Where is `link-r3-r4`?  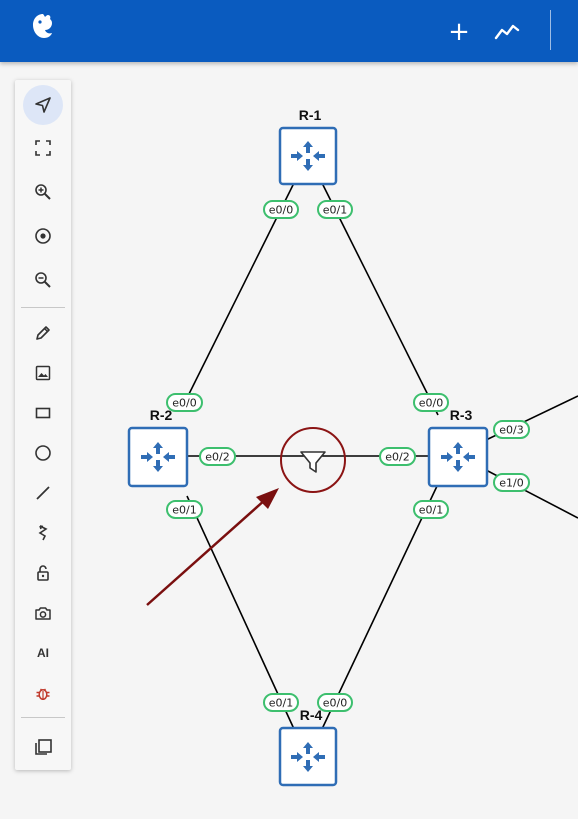
link-r3-r4 is located at coordinates (380, 606).